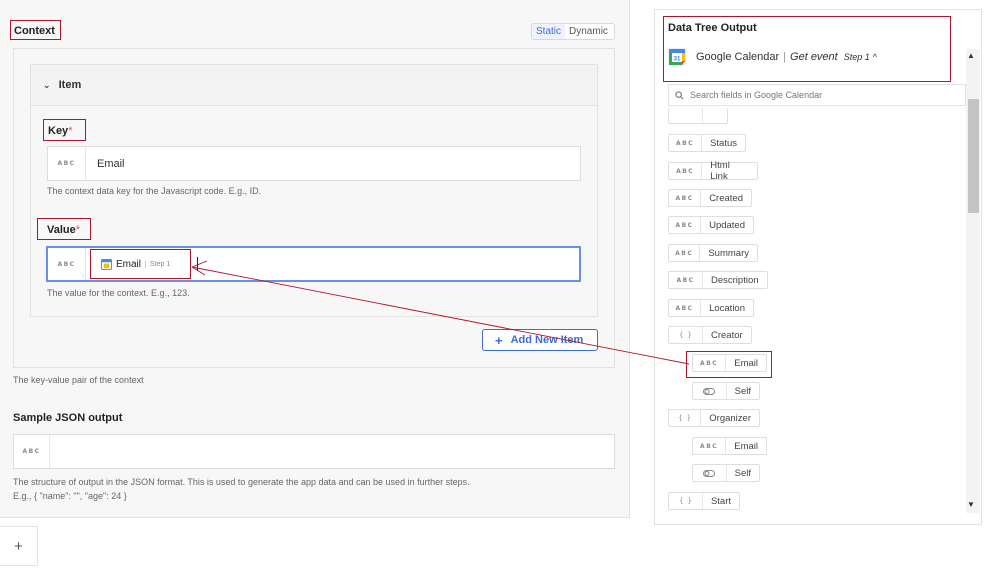 The image size is (993, 568). What do you see at coordinates (756, 95) in the screenshot?
I see `search-placeholder: Search fields in Google Calendar` at bounding box center [756, 95].